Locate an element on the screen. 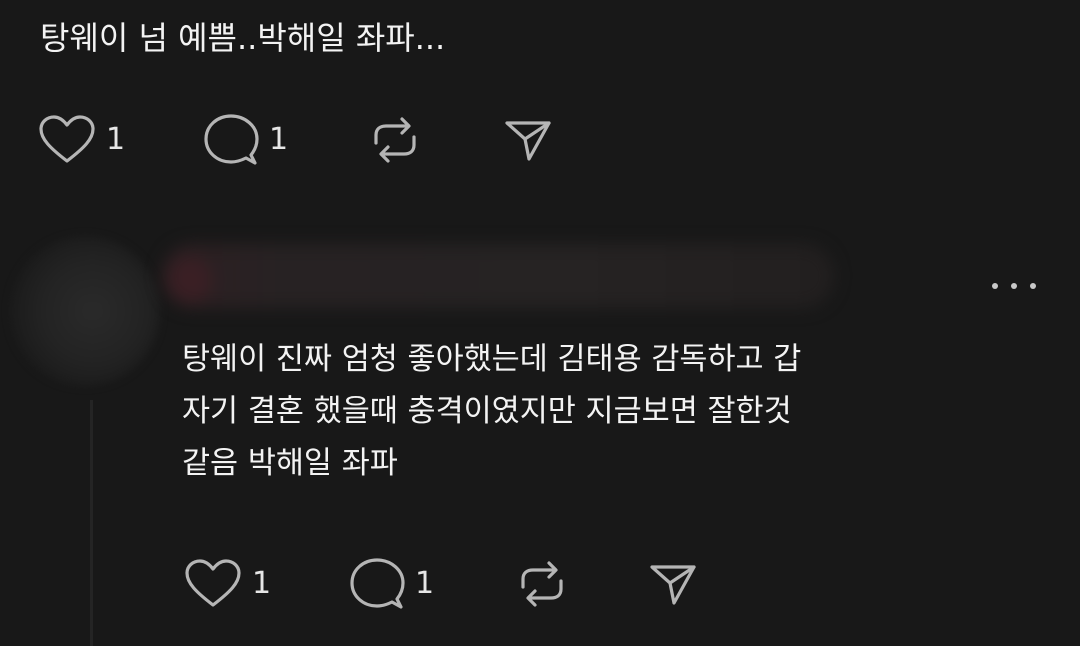 Image resolution: width=1080 pixels, height=646 pixels. reply-like-button: 1 is located at coordinates (266, 584).